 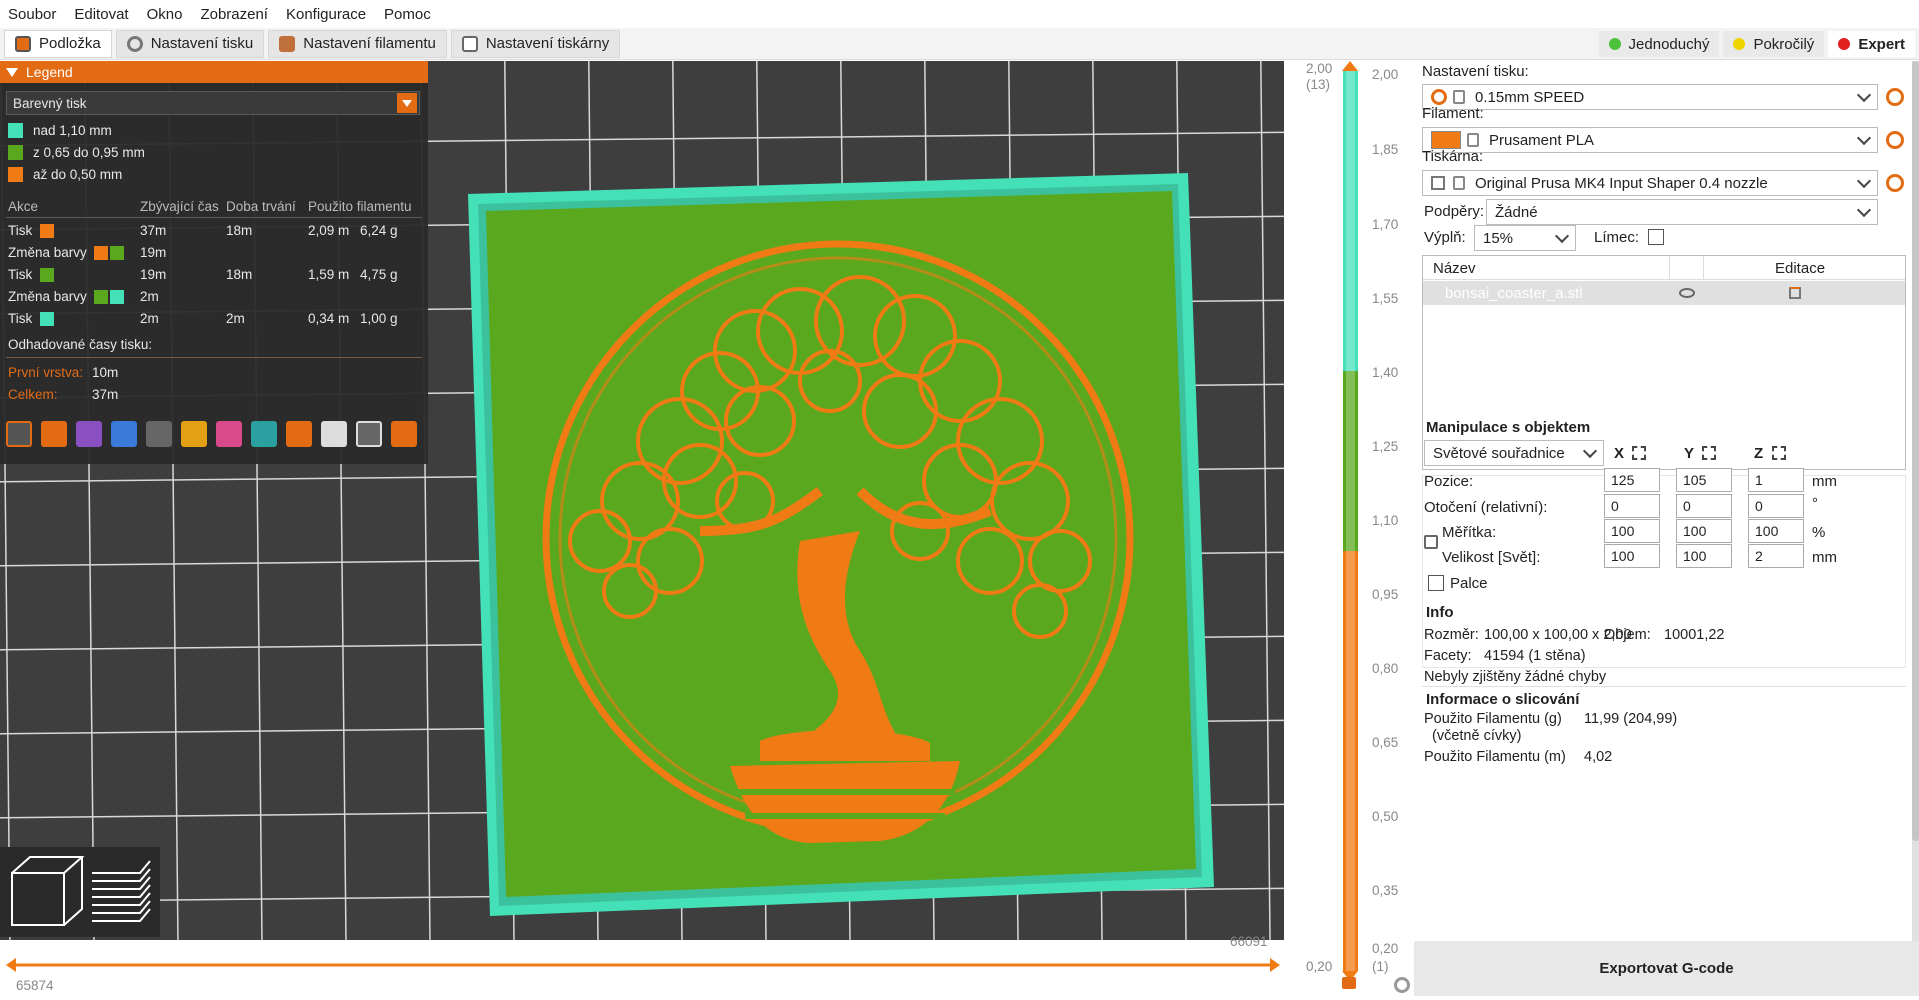 What do you see at coordinates (1477, 736) in the screenshot?
I see `used-g-sub: (včetně cívky)` at bounding box center [1477, 736].